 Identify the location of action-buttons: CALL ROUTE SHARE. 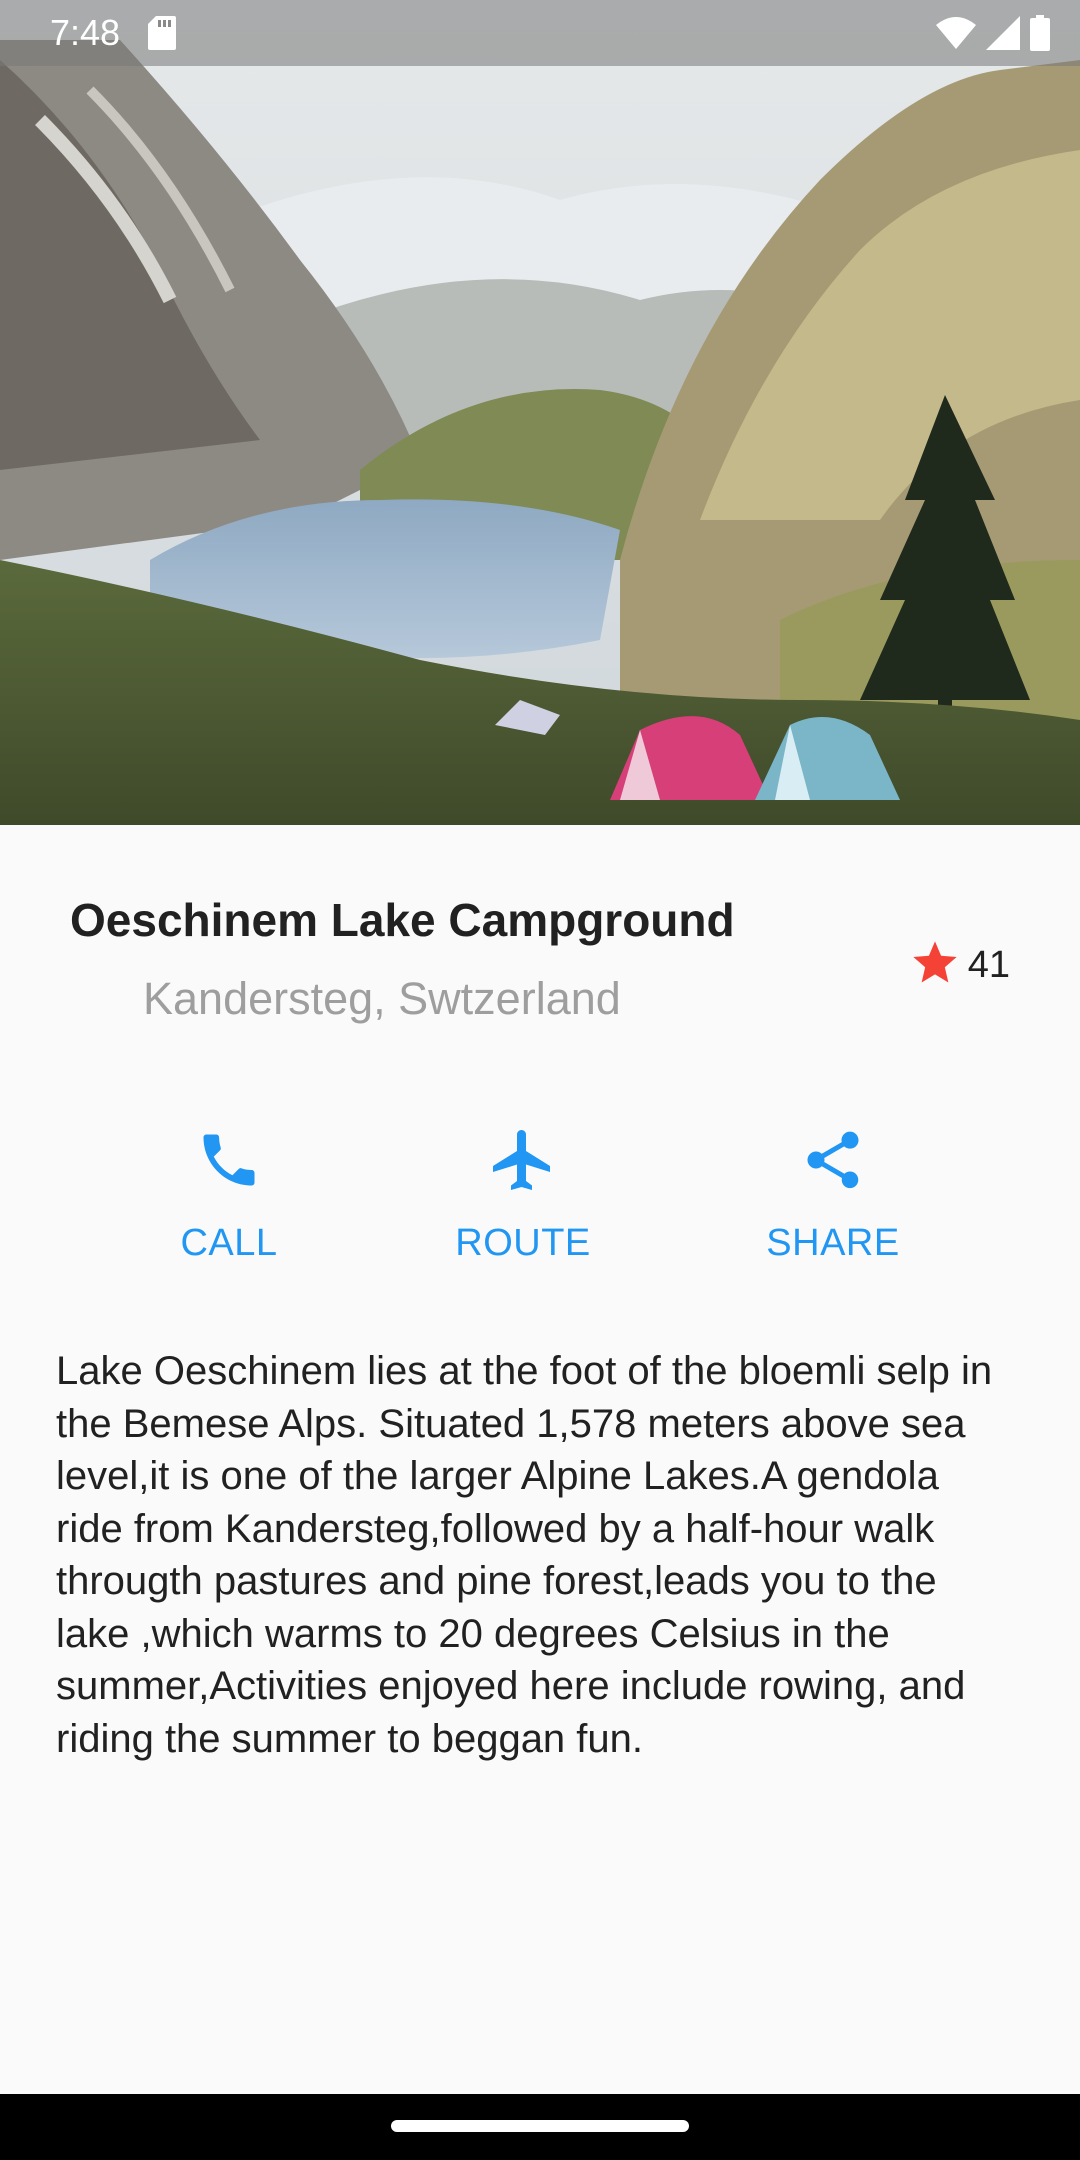
(540, 1200).